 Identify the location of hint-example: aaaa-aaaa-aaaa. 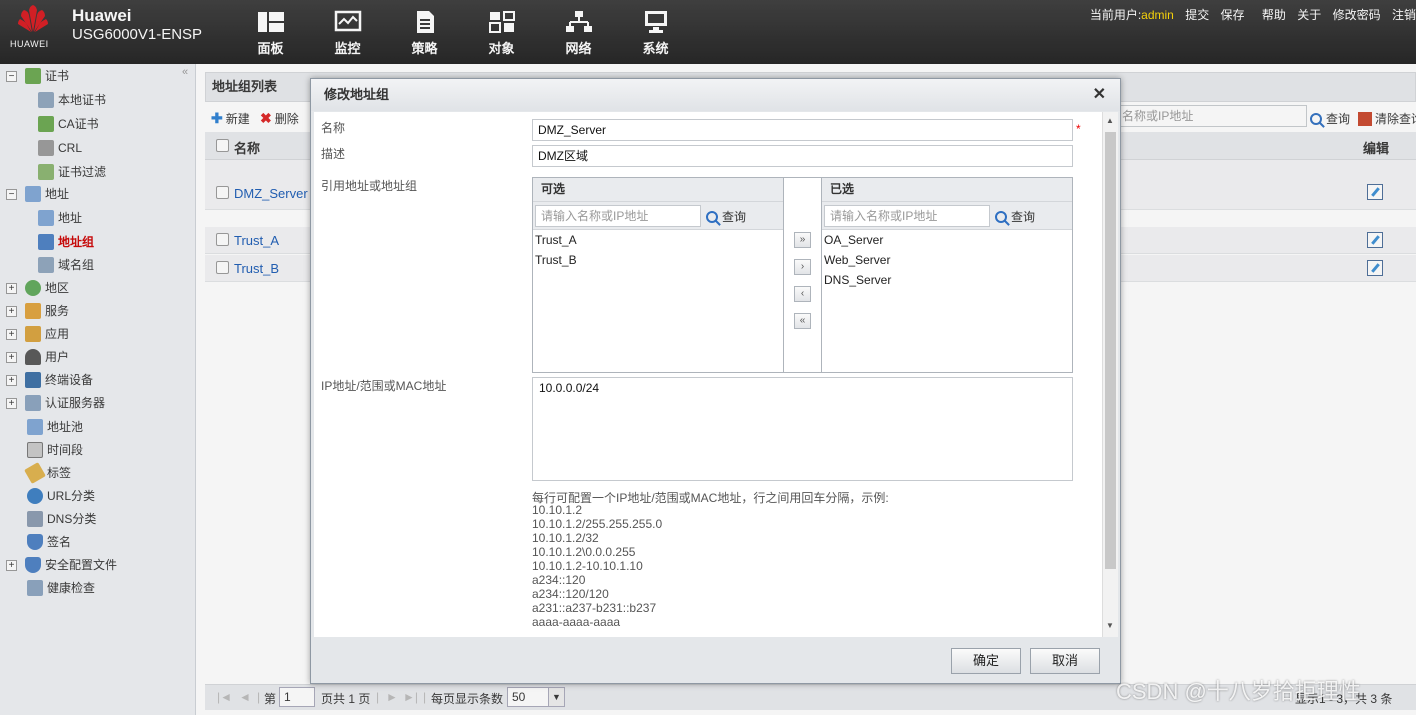
(576, 622).